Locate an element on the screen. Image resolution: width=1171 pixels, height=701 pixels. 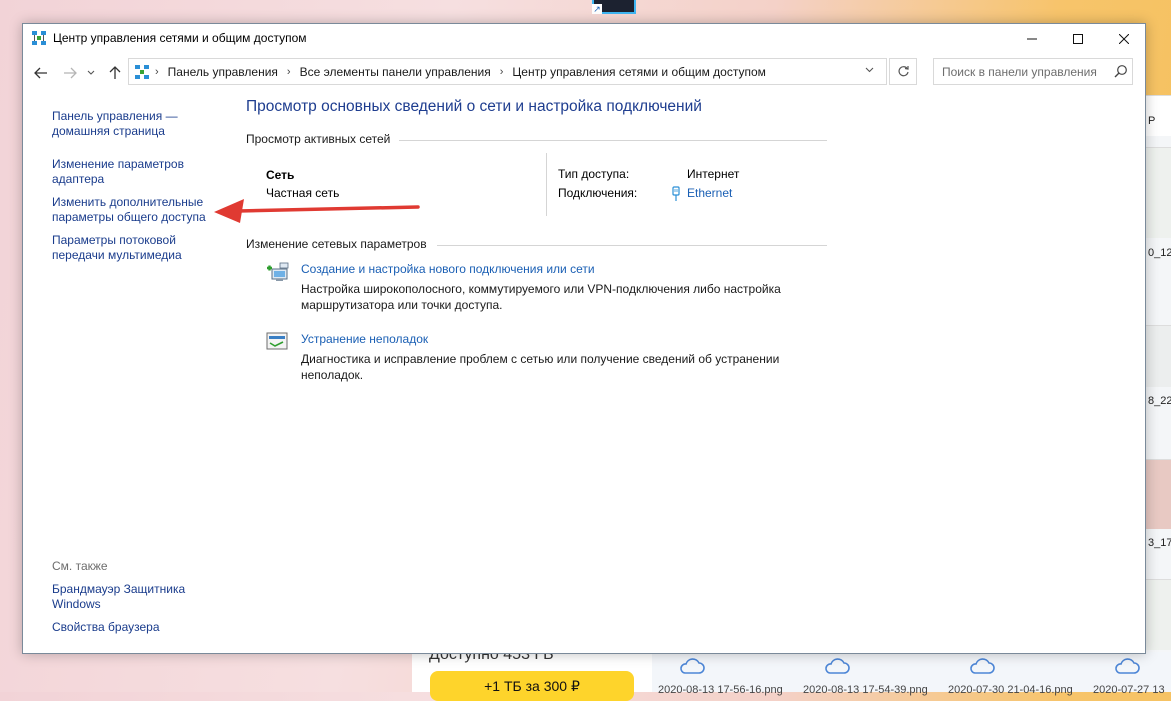
adapter-settings-link: Изменение параметров адаптера is located at coordinates (127, 172).